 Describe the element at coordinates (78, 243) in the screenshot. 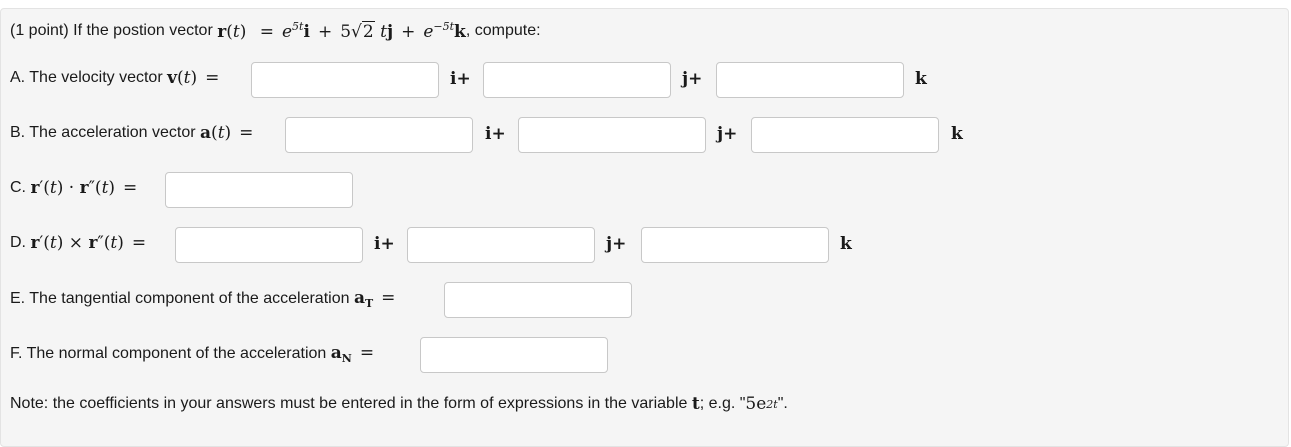

I see `part-d-label: D. r′(t) × r″(t) =` at that location.